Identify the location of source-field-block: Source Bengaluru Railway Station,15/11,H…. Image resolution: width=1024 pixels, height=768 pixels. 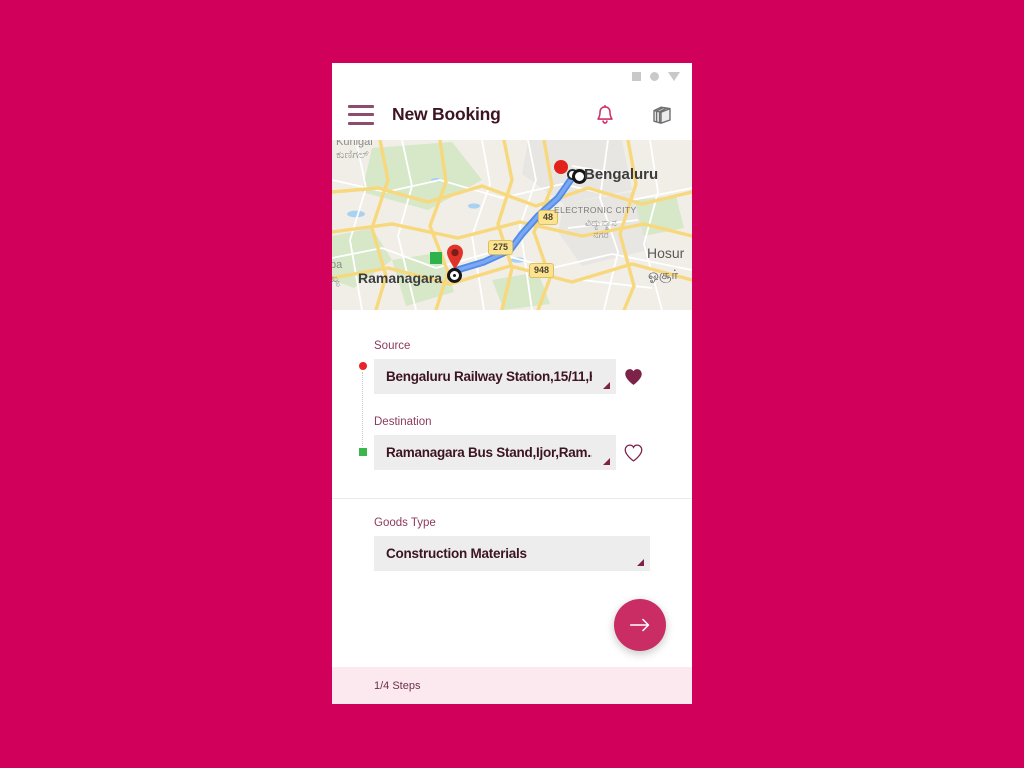
(512, 352).